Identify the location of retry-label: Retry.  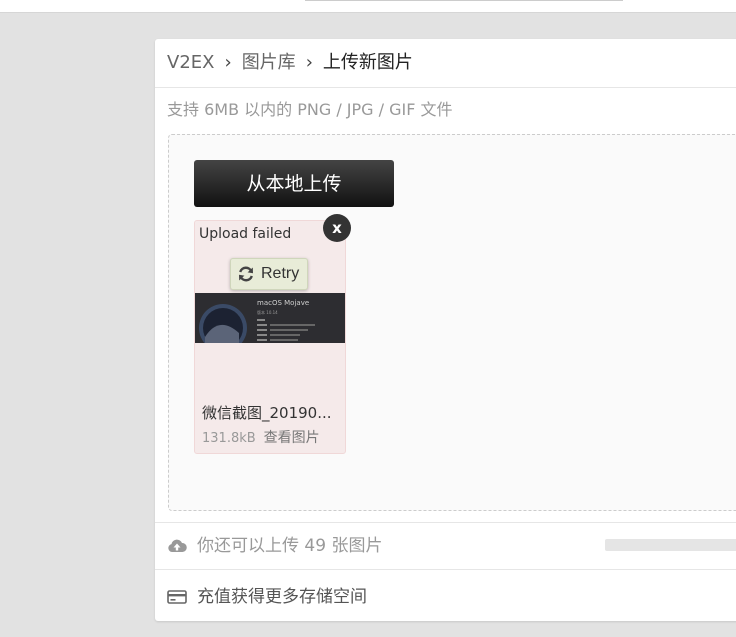
(280, 273).